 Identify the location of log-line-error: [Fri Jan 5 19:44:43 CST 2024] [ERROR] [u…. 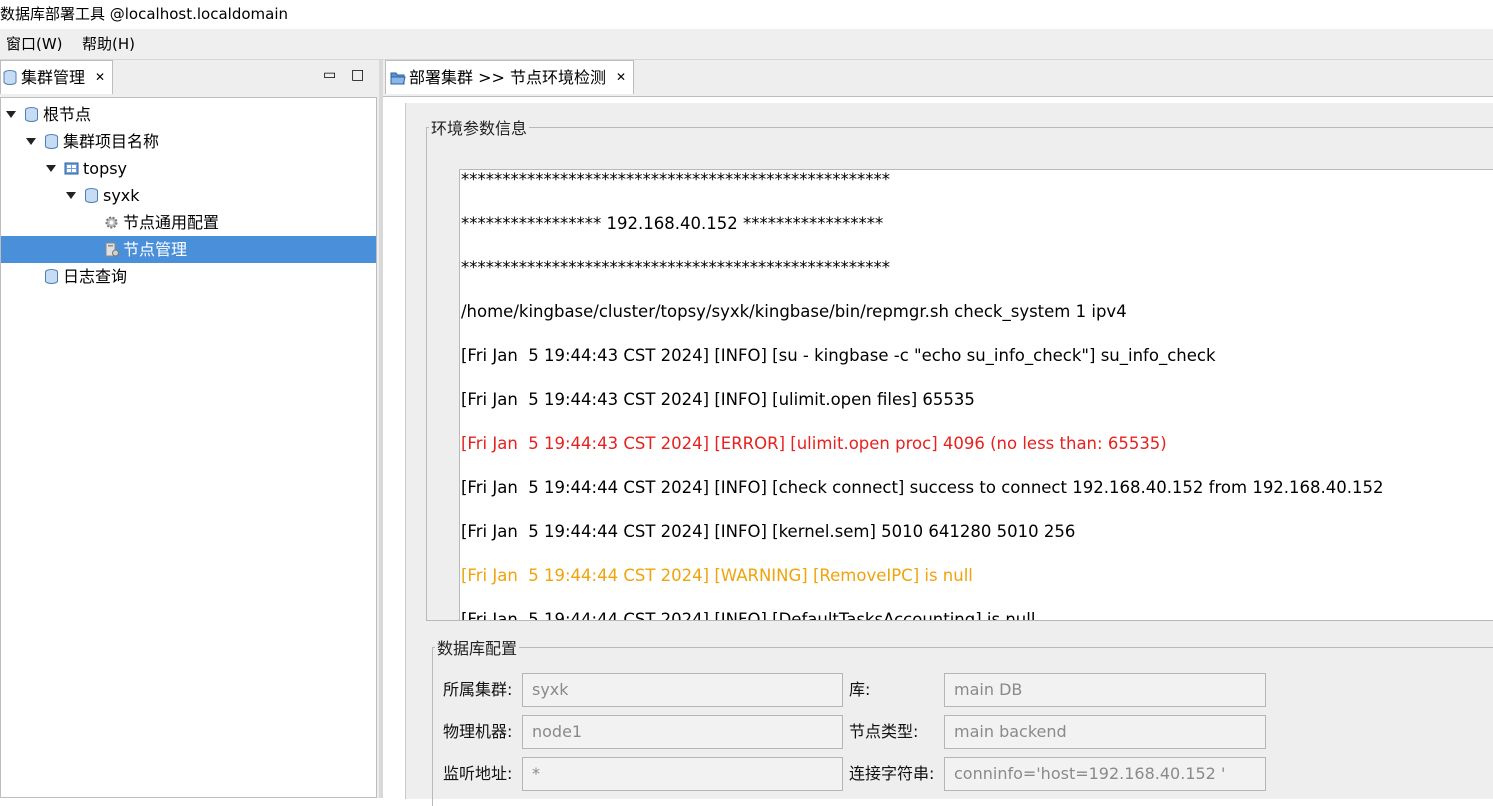
(814, 443).